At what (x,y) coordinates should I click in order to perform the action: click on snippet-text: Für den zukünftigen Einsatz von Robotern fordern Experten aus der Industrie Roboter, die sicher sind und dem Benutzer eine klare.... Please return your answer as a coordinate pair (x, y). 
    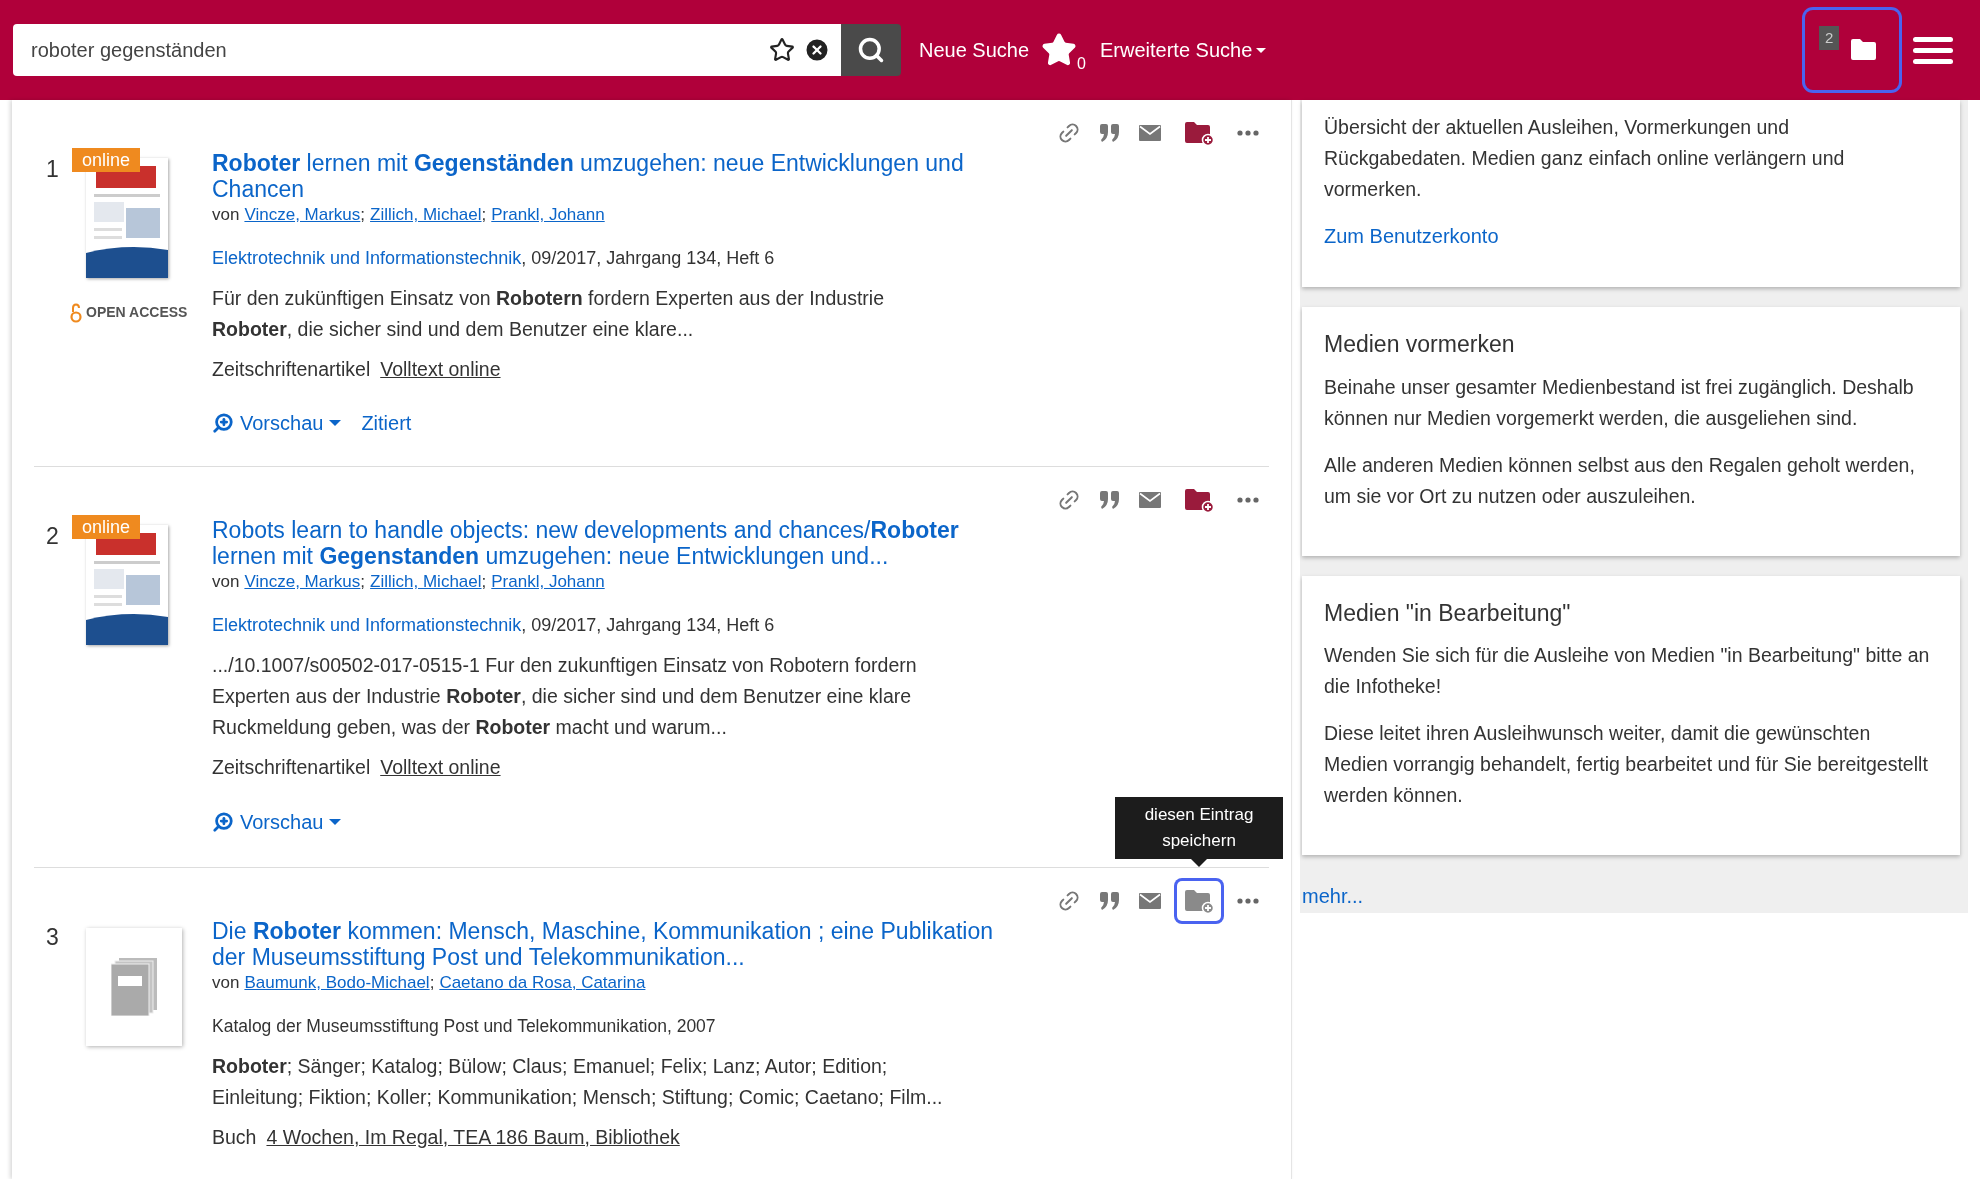
    Looking at the image, I should click on (548, 314).